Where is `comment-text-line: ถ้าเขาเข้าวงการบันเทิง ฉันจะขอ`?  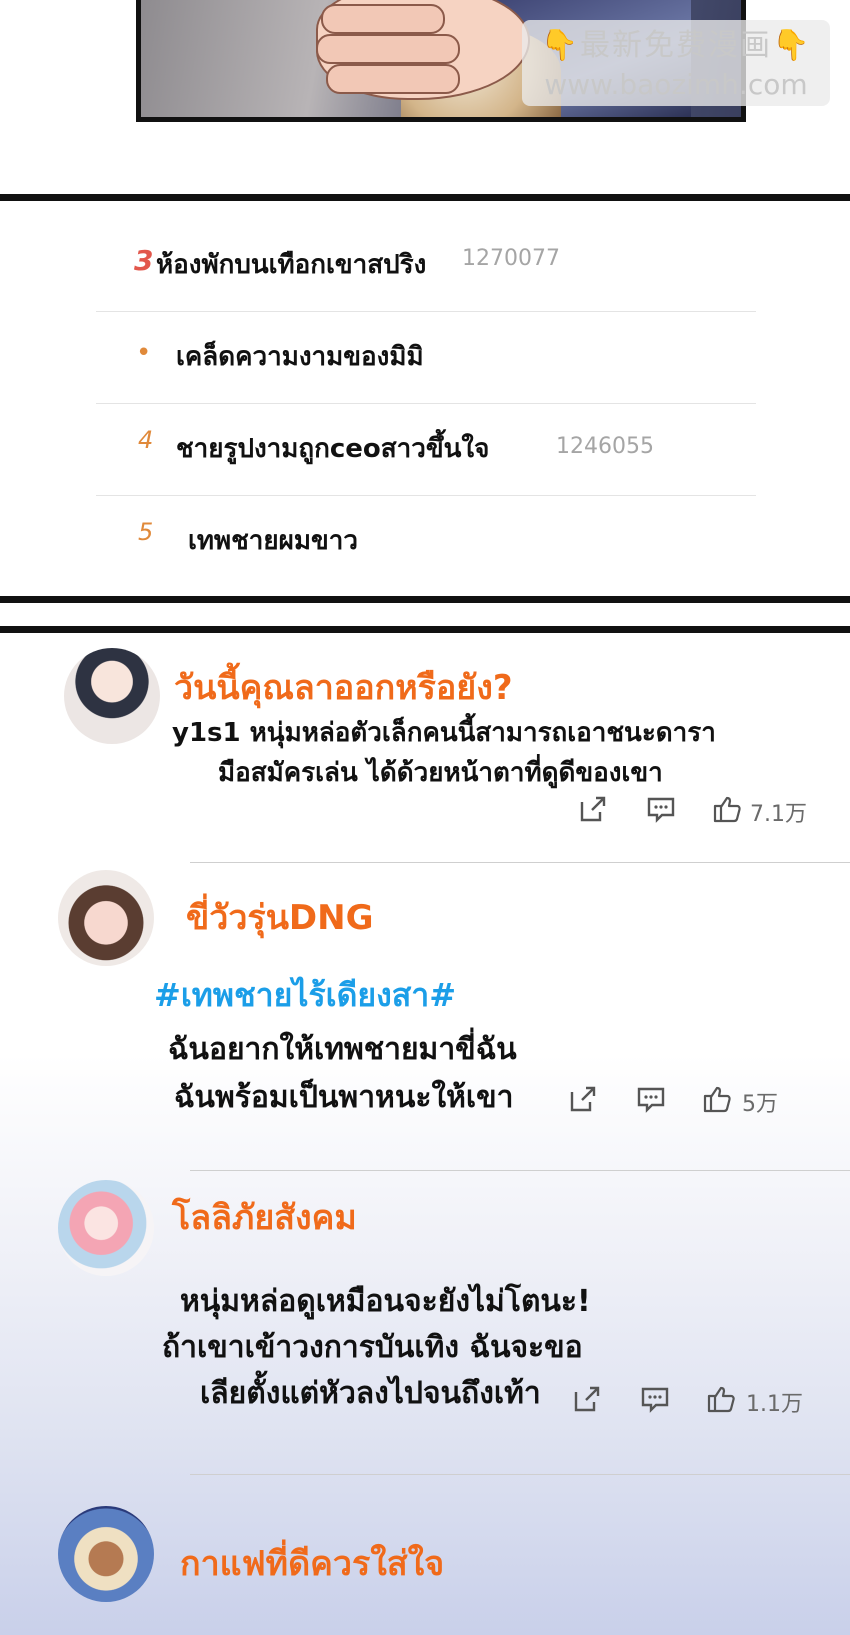
comment-text-line: ถ้าเขาเข้าวงการบันเทิง ฉันจะขอ is located at coordinates (372, 1347).